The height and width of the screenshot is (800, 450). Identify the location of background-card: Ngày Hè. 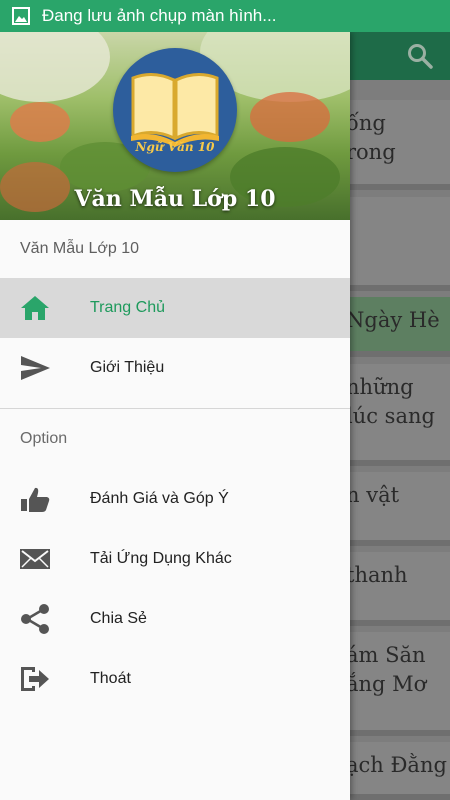
(400, 327).